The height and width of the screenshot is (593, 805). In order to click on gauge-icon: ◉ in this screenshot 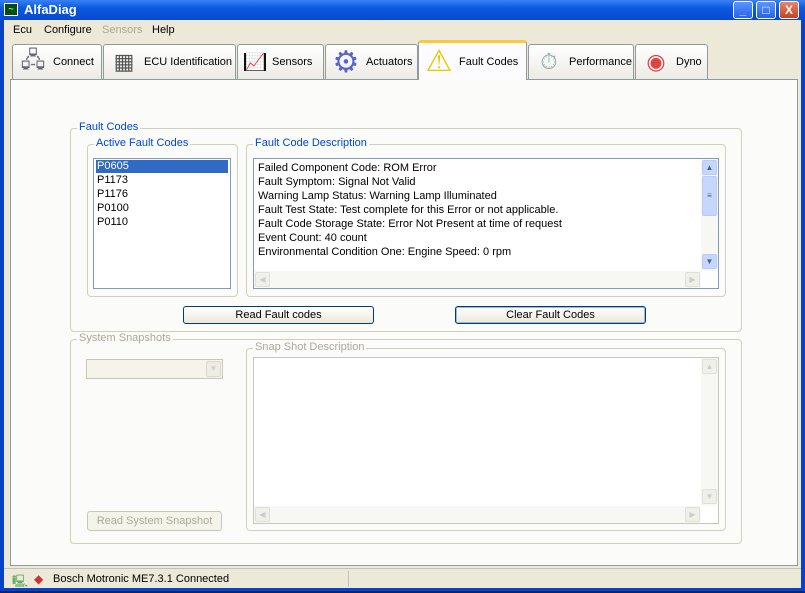, I will do `click(656, 61)`.